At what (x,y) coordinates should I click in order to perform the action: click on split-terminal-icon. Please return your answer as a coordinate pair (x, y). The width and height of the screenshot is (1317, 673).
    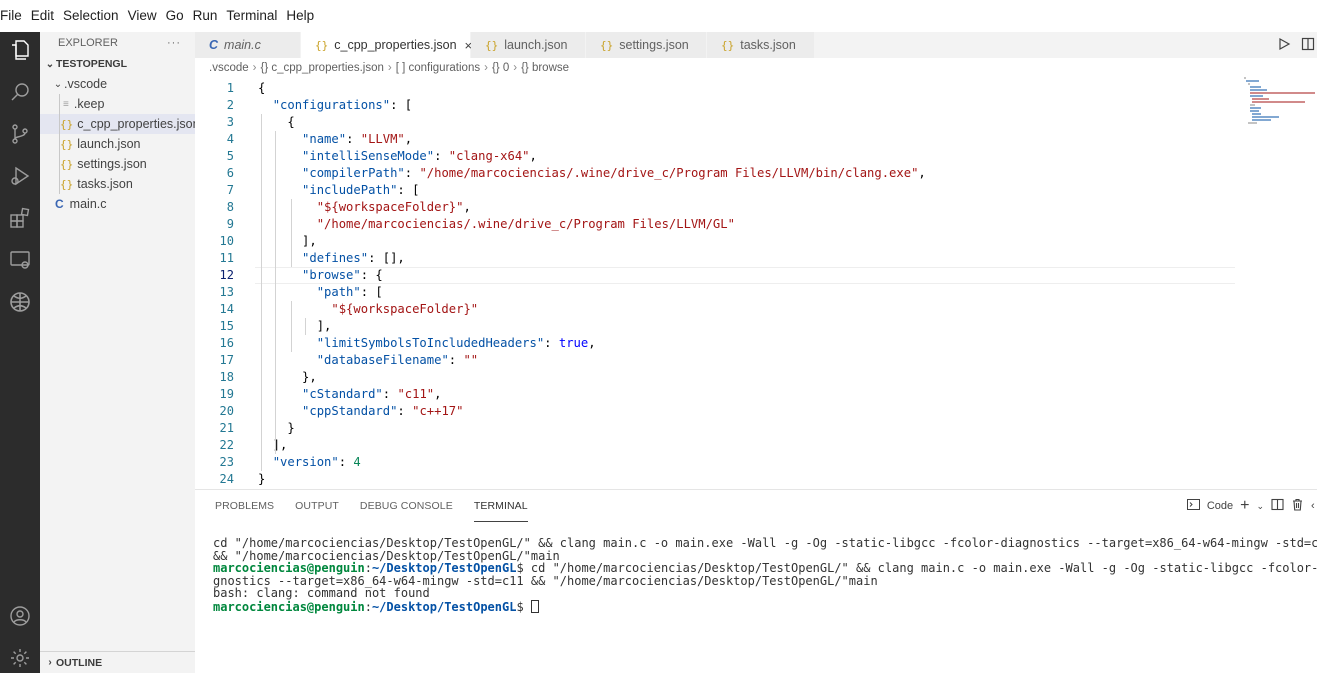
    Looking at the image, I should click on (1277, 506).